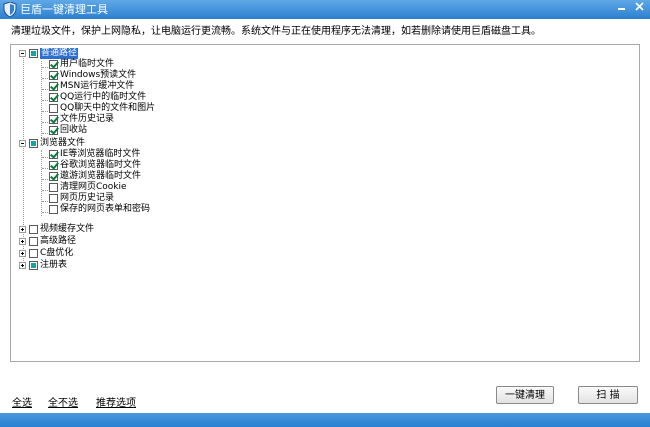 The image size is (650, 427). What do you see at coordinates (63, 143) in the screenshot?
I see `tree-node-label: 浏览器文件` at bounding box center [63, 143].